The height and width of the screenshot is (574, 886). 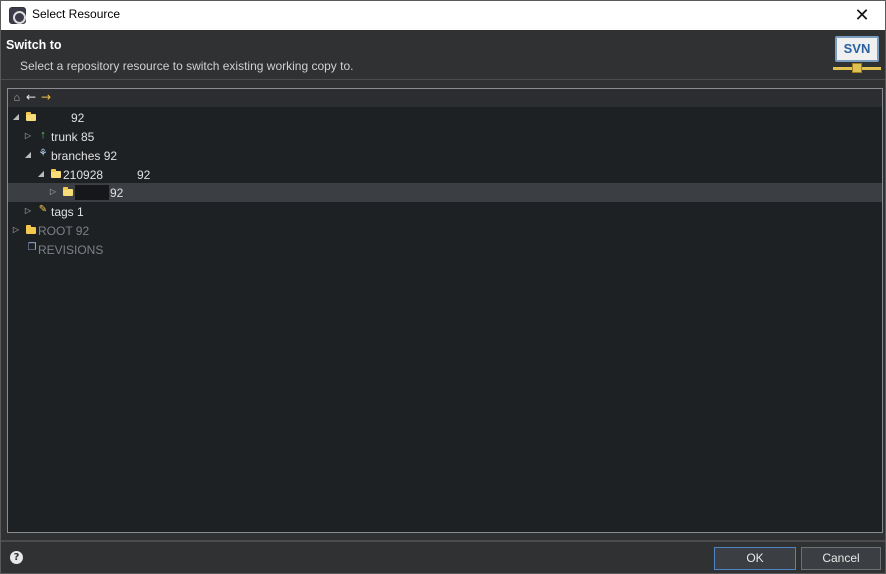 What do you see at coordinates (445, 136) in the screenshot?
I see `tree-item-trunk: ▷ ↑ trunk 85` at bounding box center [445, 136].